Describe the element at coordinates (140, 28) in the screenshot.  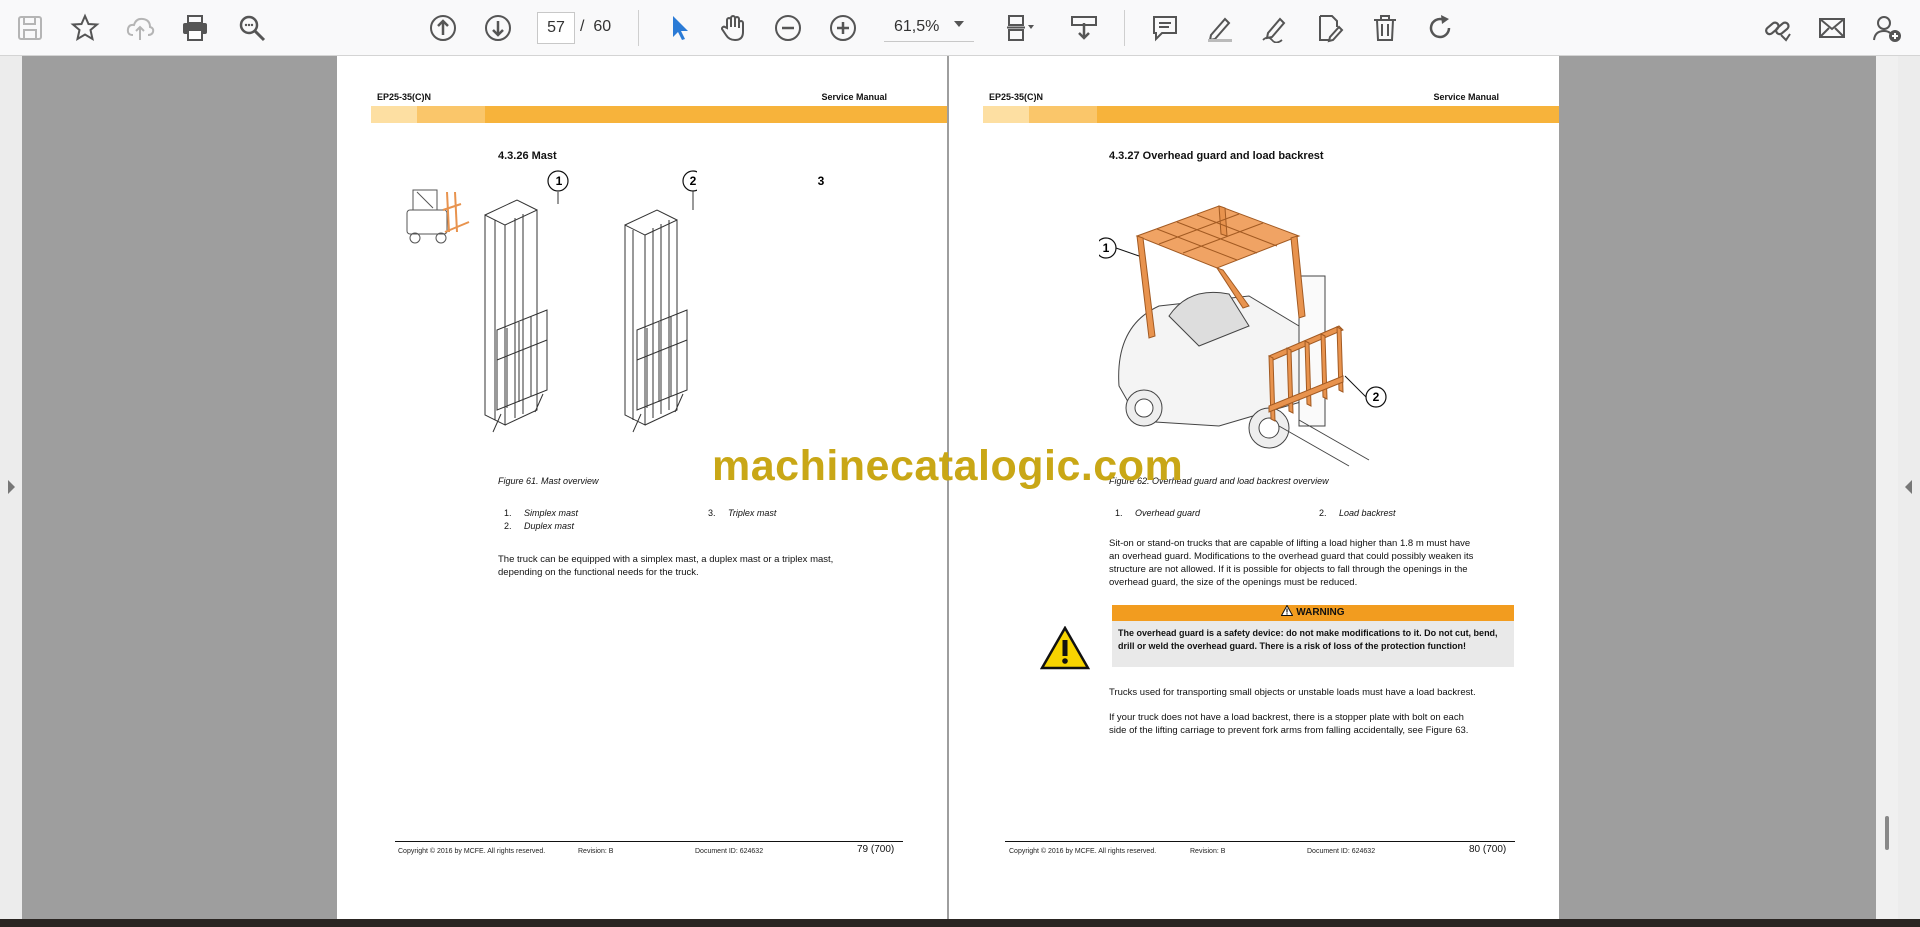
I see `cloud-upload-icon` at that location.